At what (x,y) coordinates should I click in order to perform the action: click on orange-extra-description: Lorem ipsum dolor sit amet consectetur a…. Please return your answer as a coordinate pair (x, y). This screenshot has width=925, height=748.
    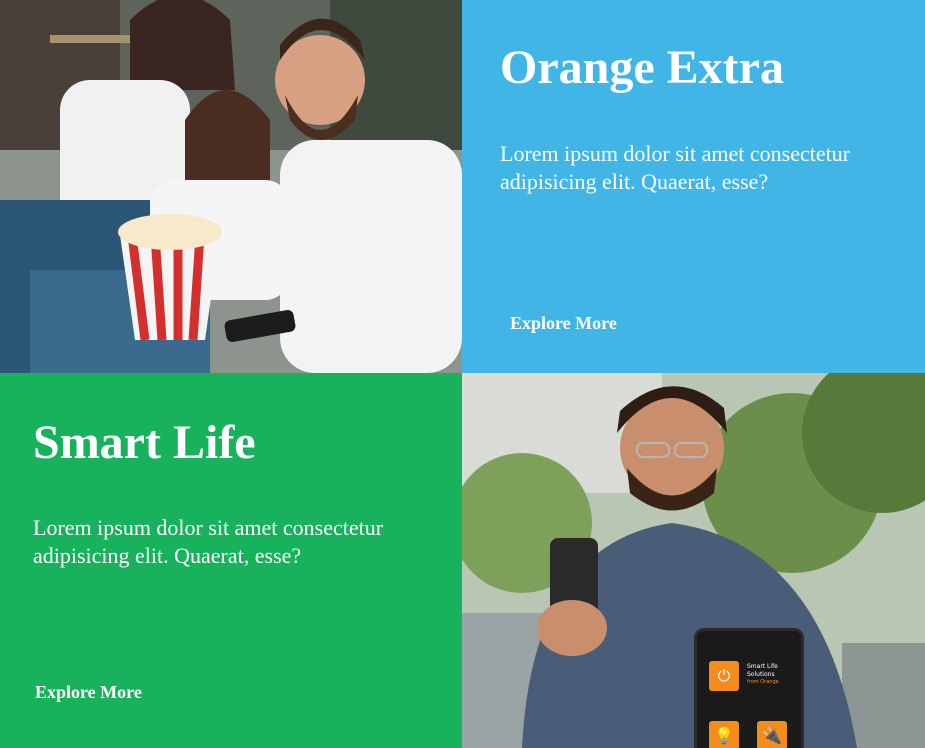
    Looking at the image, I should click on (675, 167).